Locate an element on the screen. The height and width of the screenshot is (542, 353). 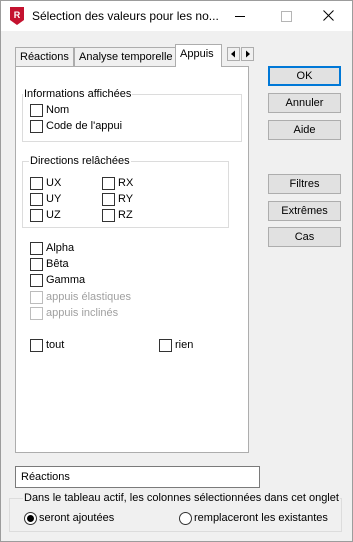
help-button: Aide is located at coordinates (304, 130).